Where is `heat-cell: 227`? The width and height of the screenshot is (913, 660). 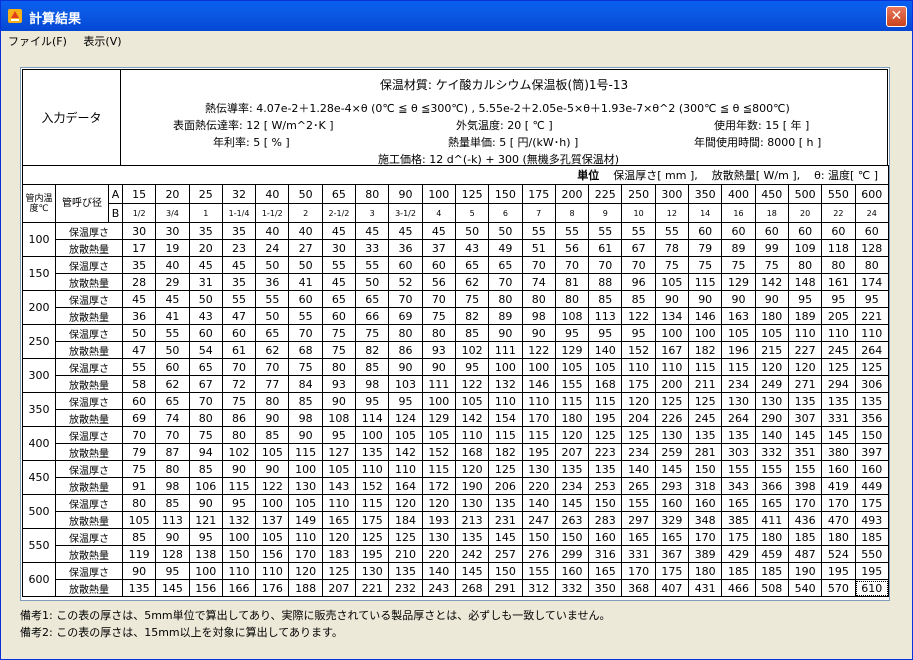 heat-cell: 227 is located at coordinates (805, 350).